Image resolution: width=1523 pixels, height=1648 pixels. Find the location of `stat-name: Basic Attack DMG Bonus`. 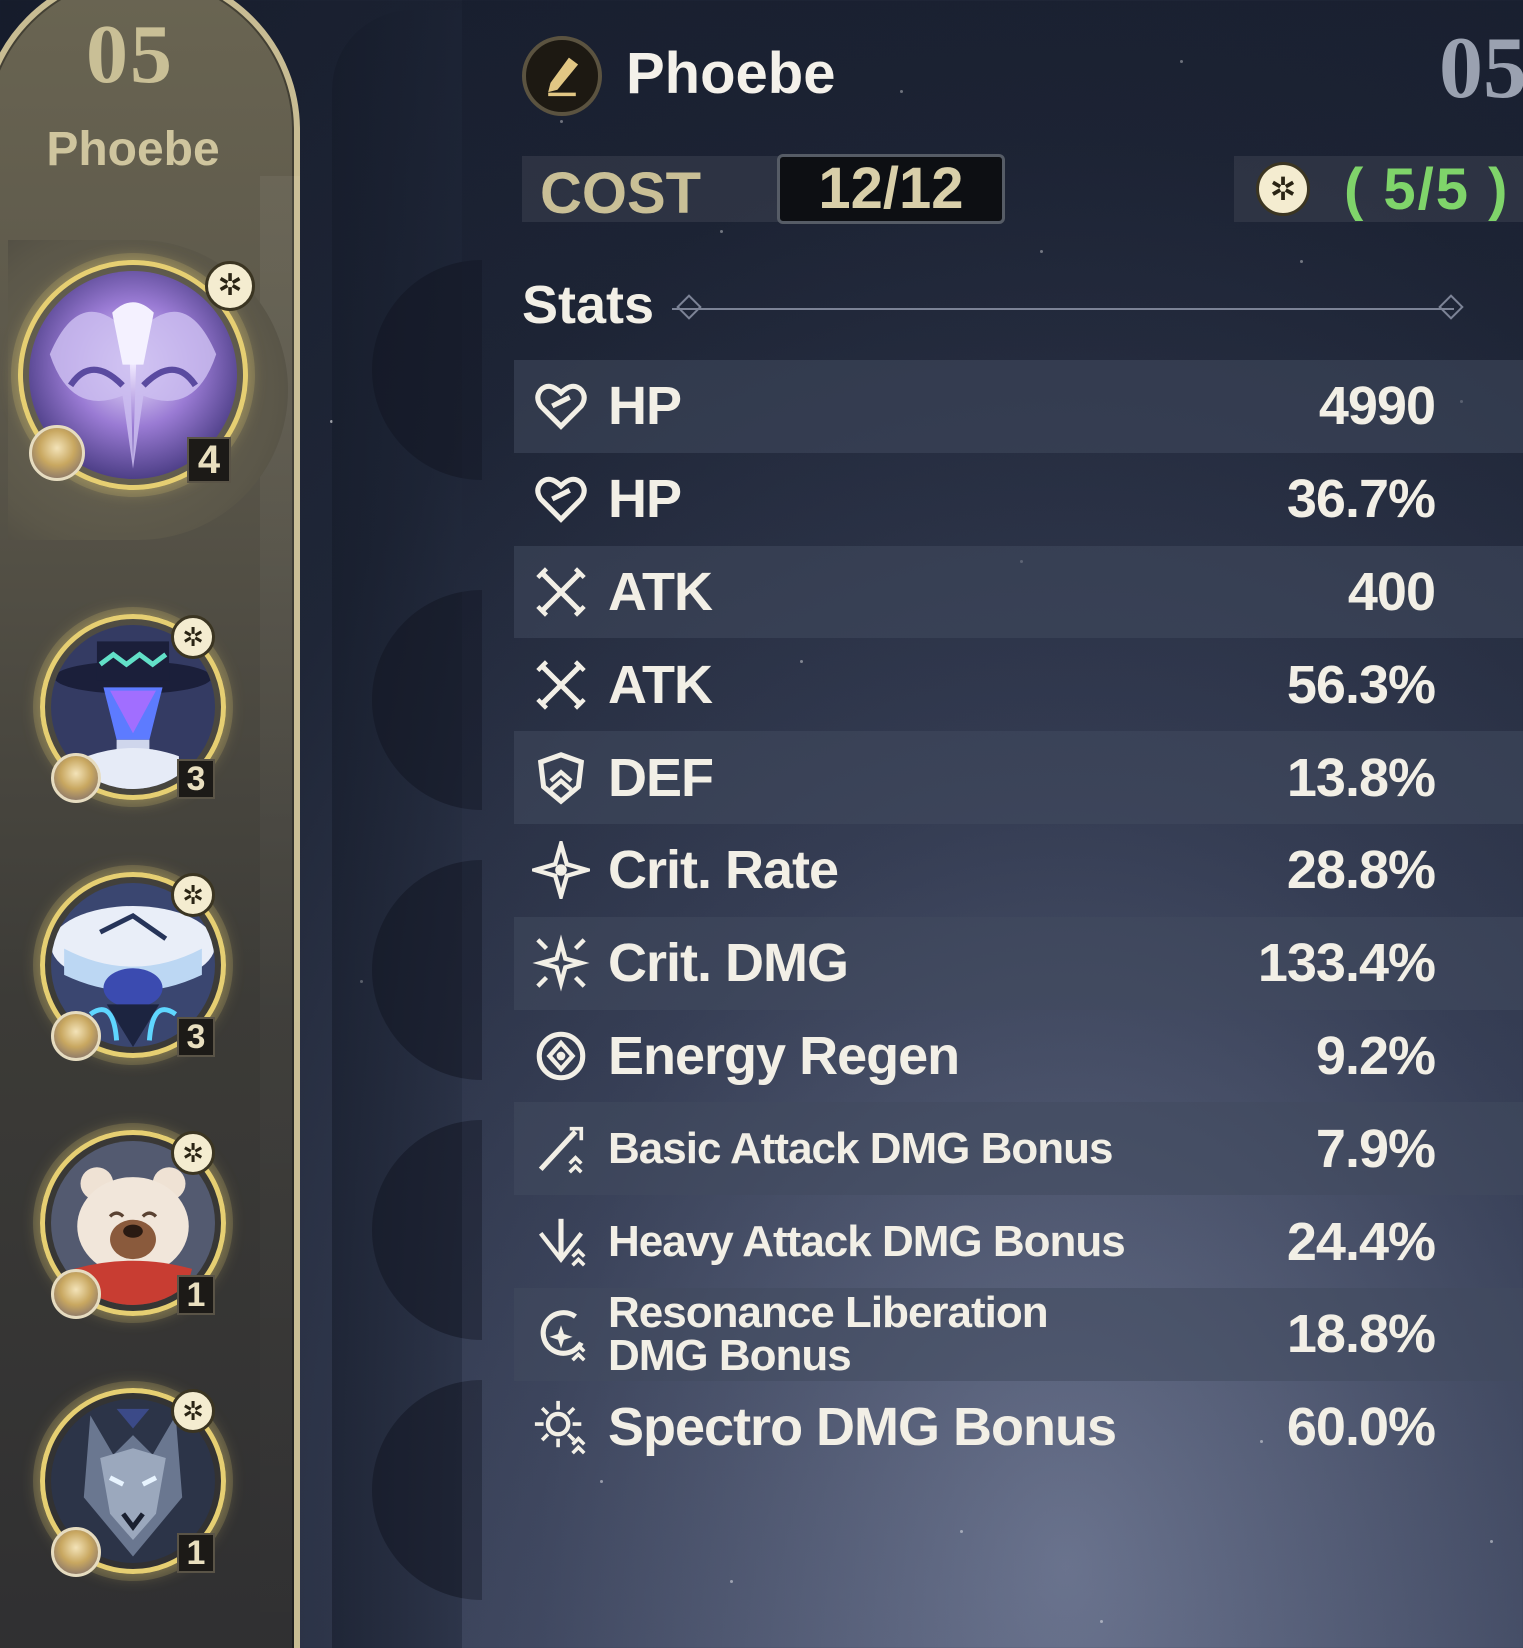

stat-name: Basic Attack DMG Bonus is located at coordinates (860, 1148).